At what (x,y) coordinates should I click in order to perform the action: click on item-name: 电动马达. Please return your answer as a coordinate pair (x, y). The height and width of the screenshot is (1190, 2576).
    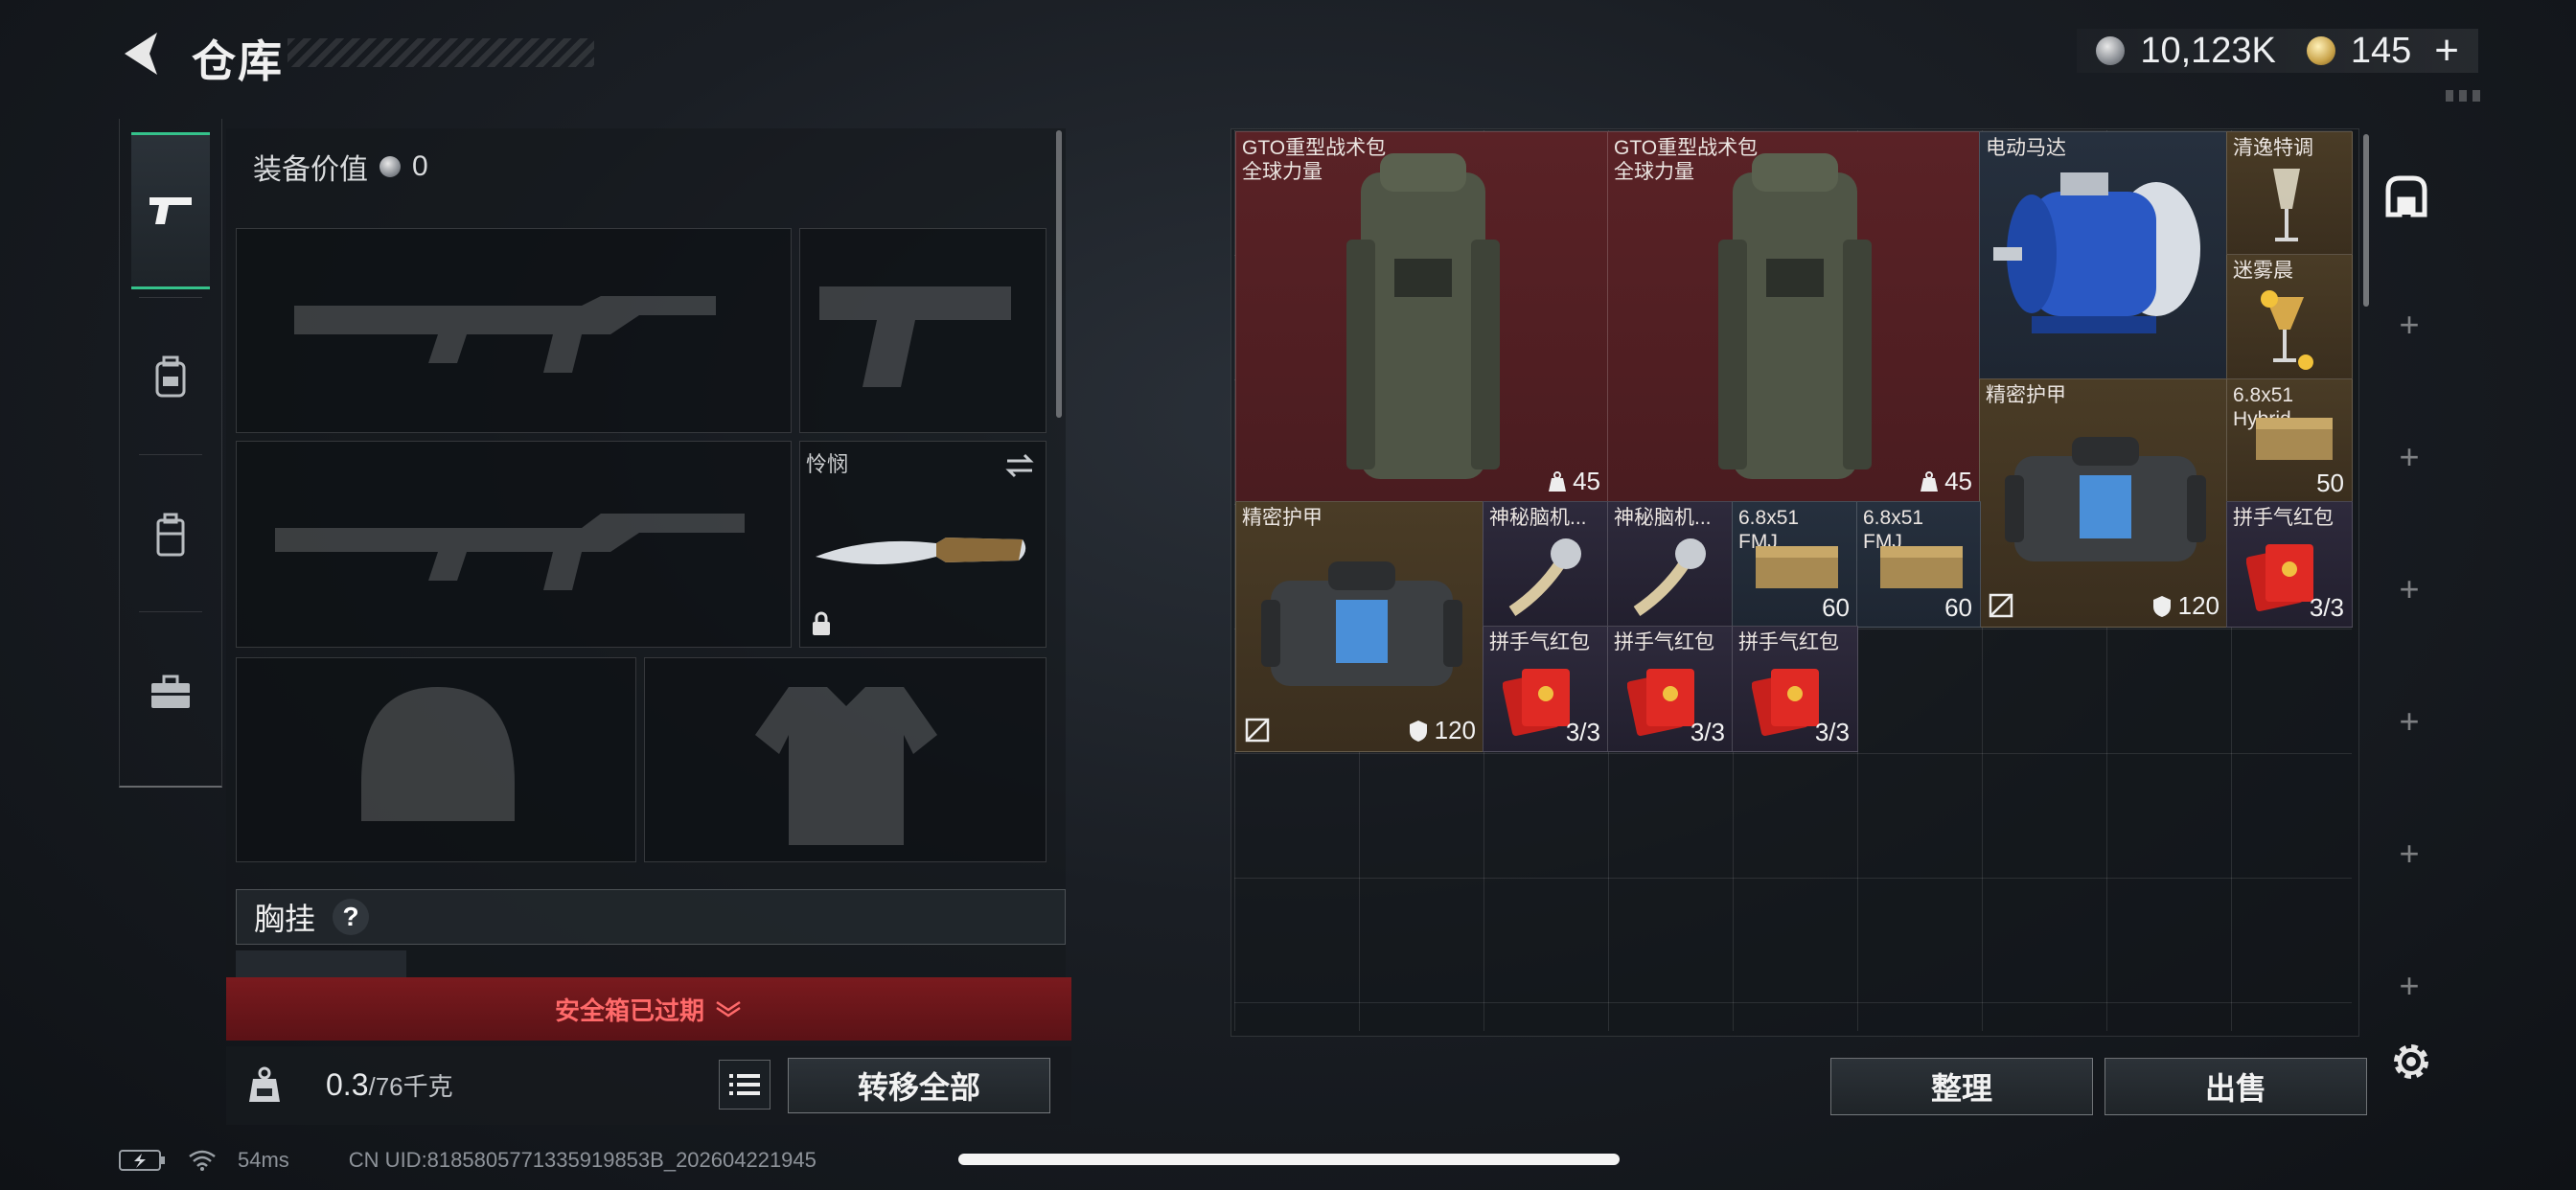
    Looking at the image, I should click on (2026, 148).